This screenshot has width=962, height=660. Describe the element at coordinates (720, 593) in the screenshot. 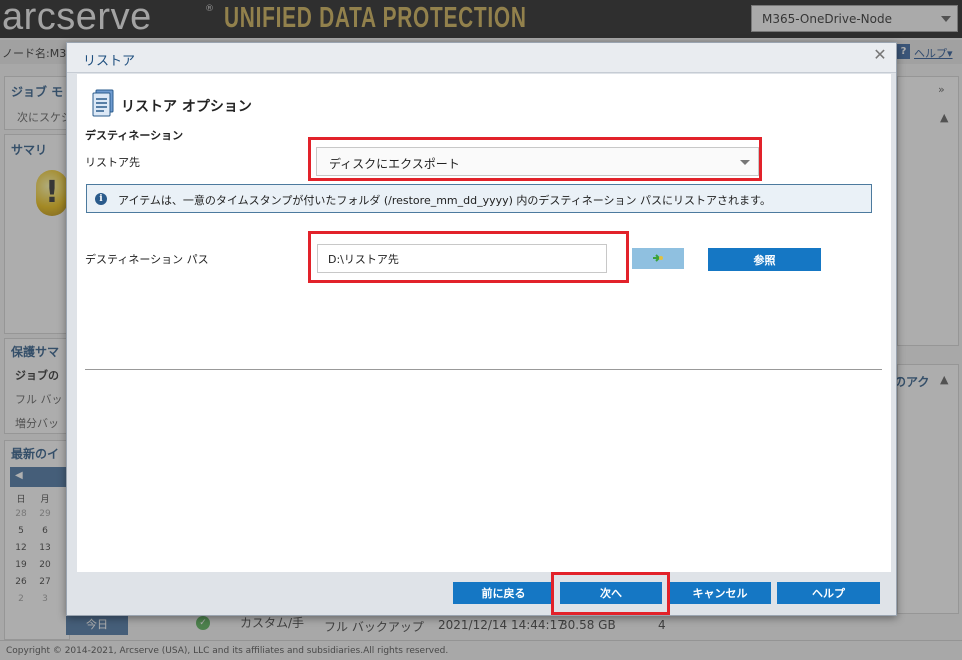

I see `cancel-button: キャンセル` at that location.